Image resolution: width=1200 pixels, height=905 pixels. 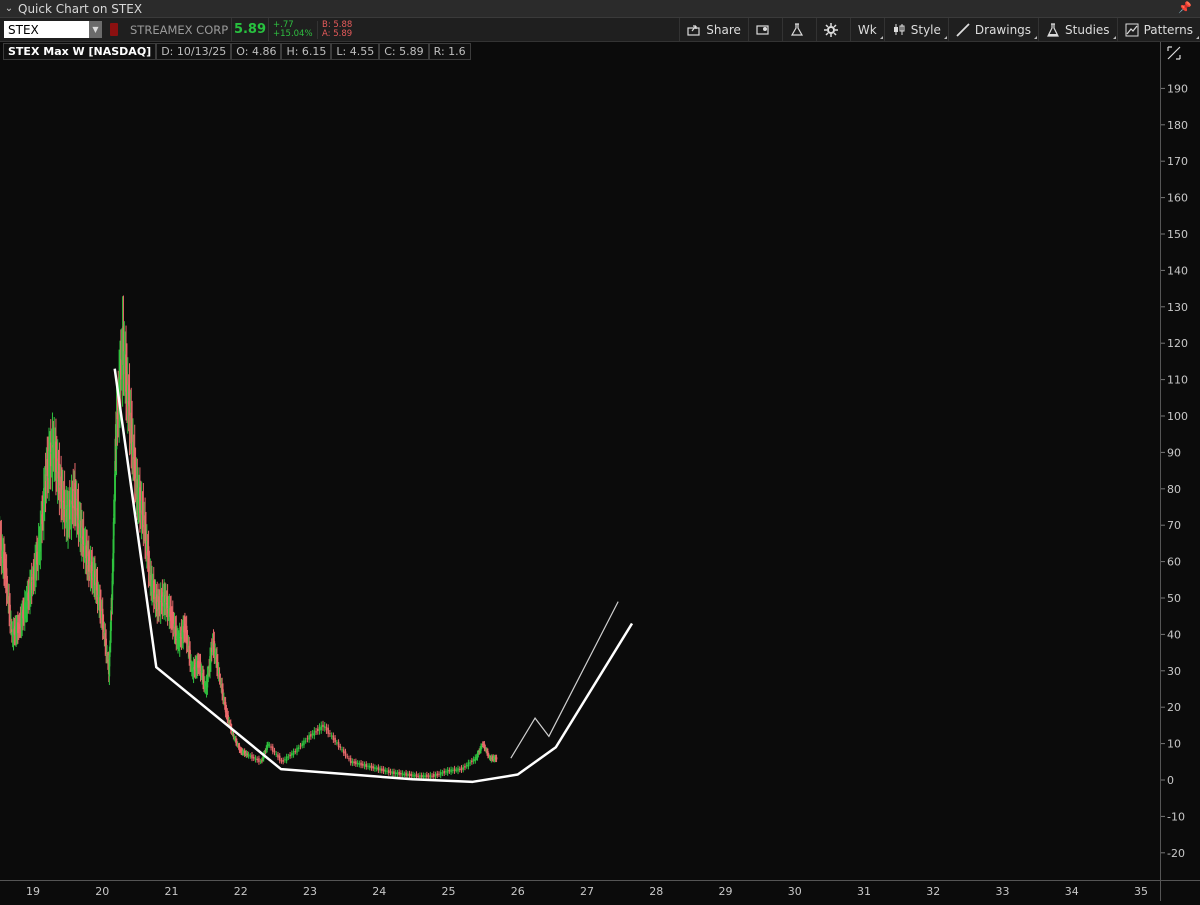 What do you see at coordinates (916, 29) in the screenshot?
I see `style-button: Style` at bounding box center [916, 29].